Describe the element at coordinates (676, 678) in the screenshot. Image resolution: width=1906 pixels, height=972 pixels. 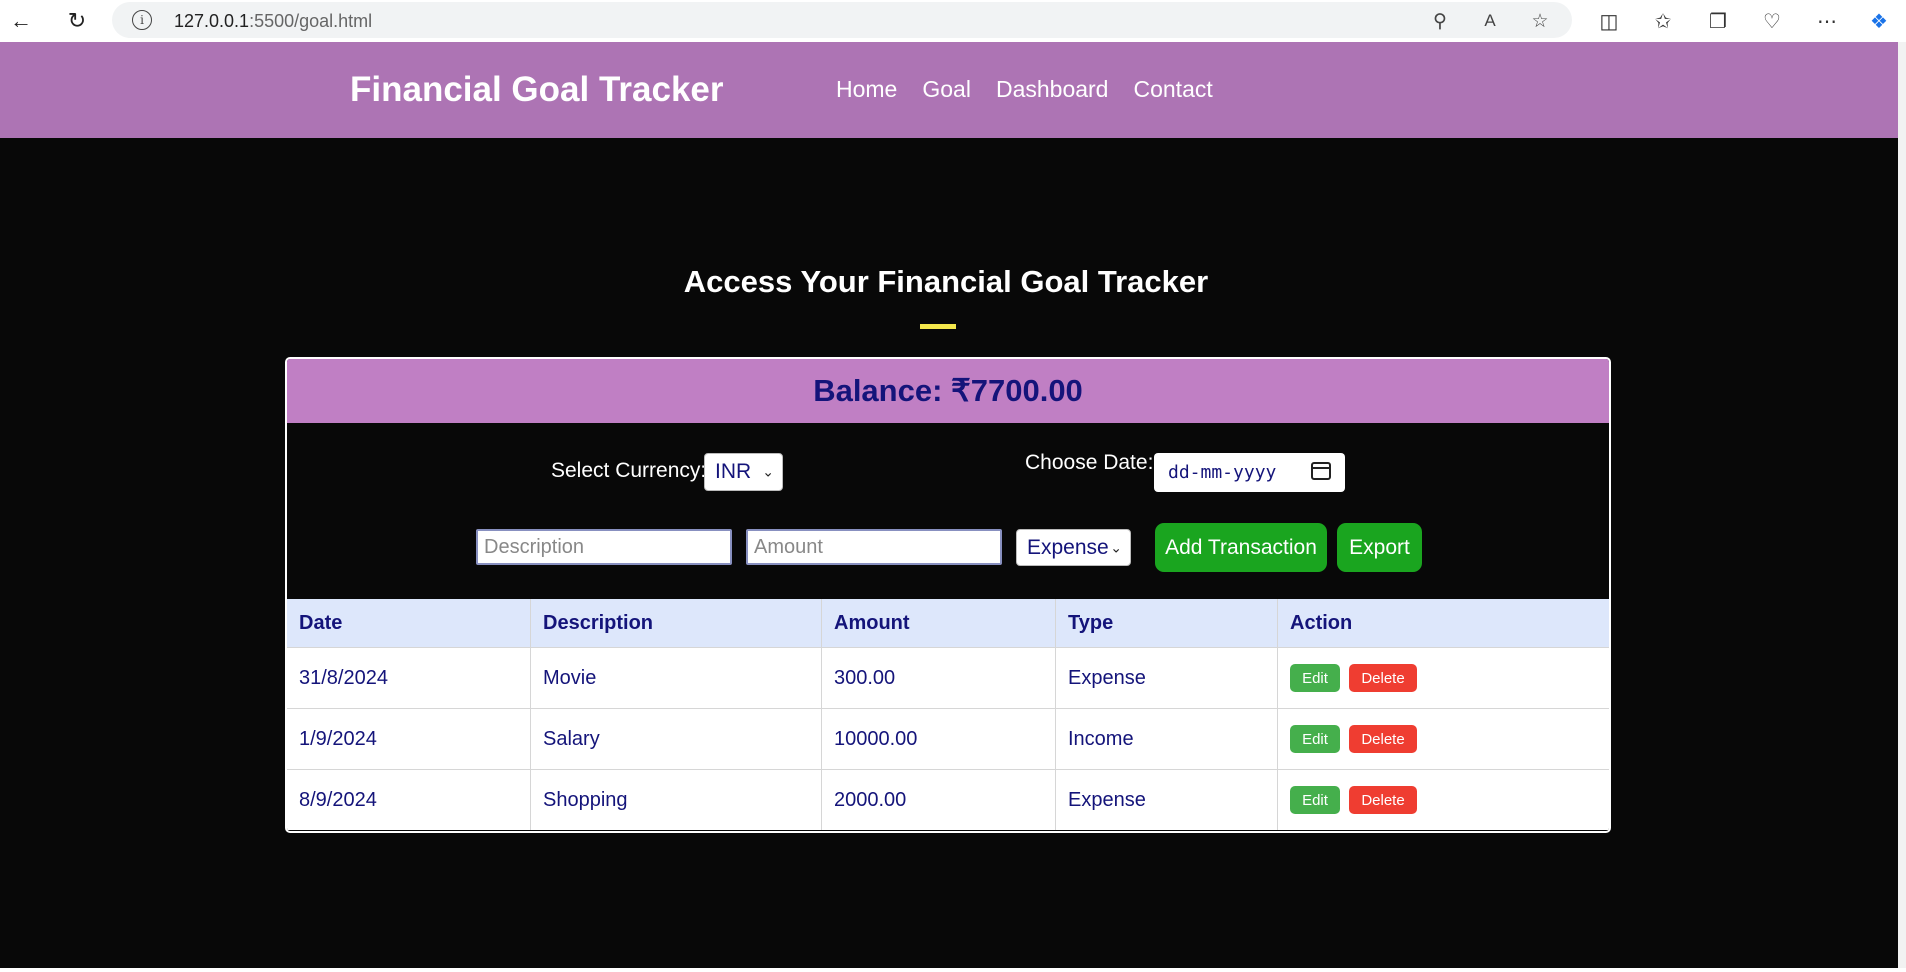
I see `cell-description: Movie` at that location.